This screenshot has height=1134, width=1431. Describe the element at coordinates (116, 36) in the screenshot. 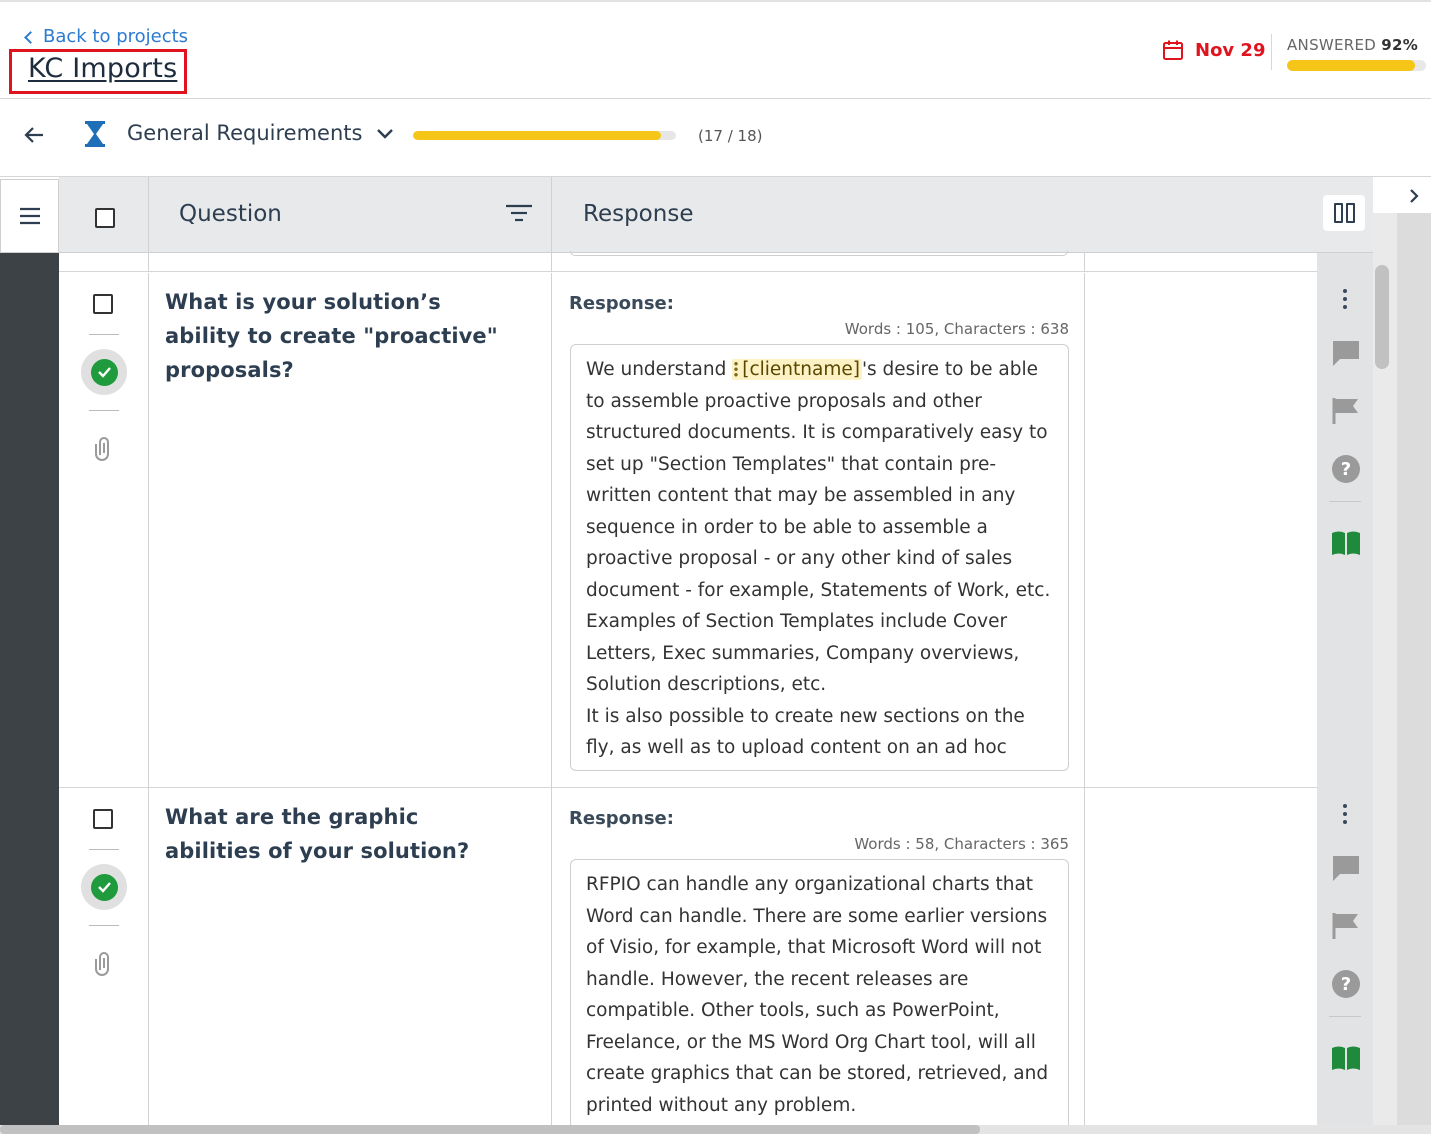

I see `back-to-projects-label: Back to projects` at that location.